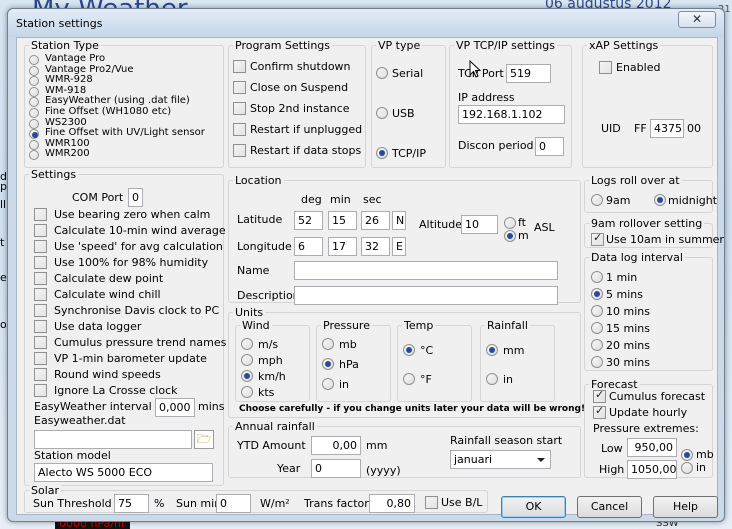  Describe the element at coordinates (599, 411) in the screenshot. I see `update-hourly-checkbox` at that location.